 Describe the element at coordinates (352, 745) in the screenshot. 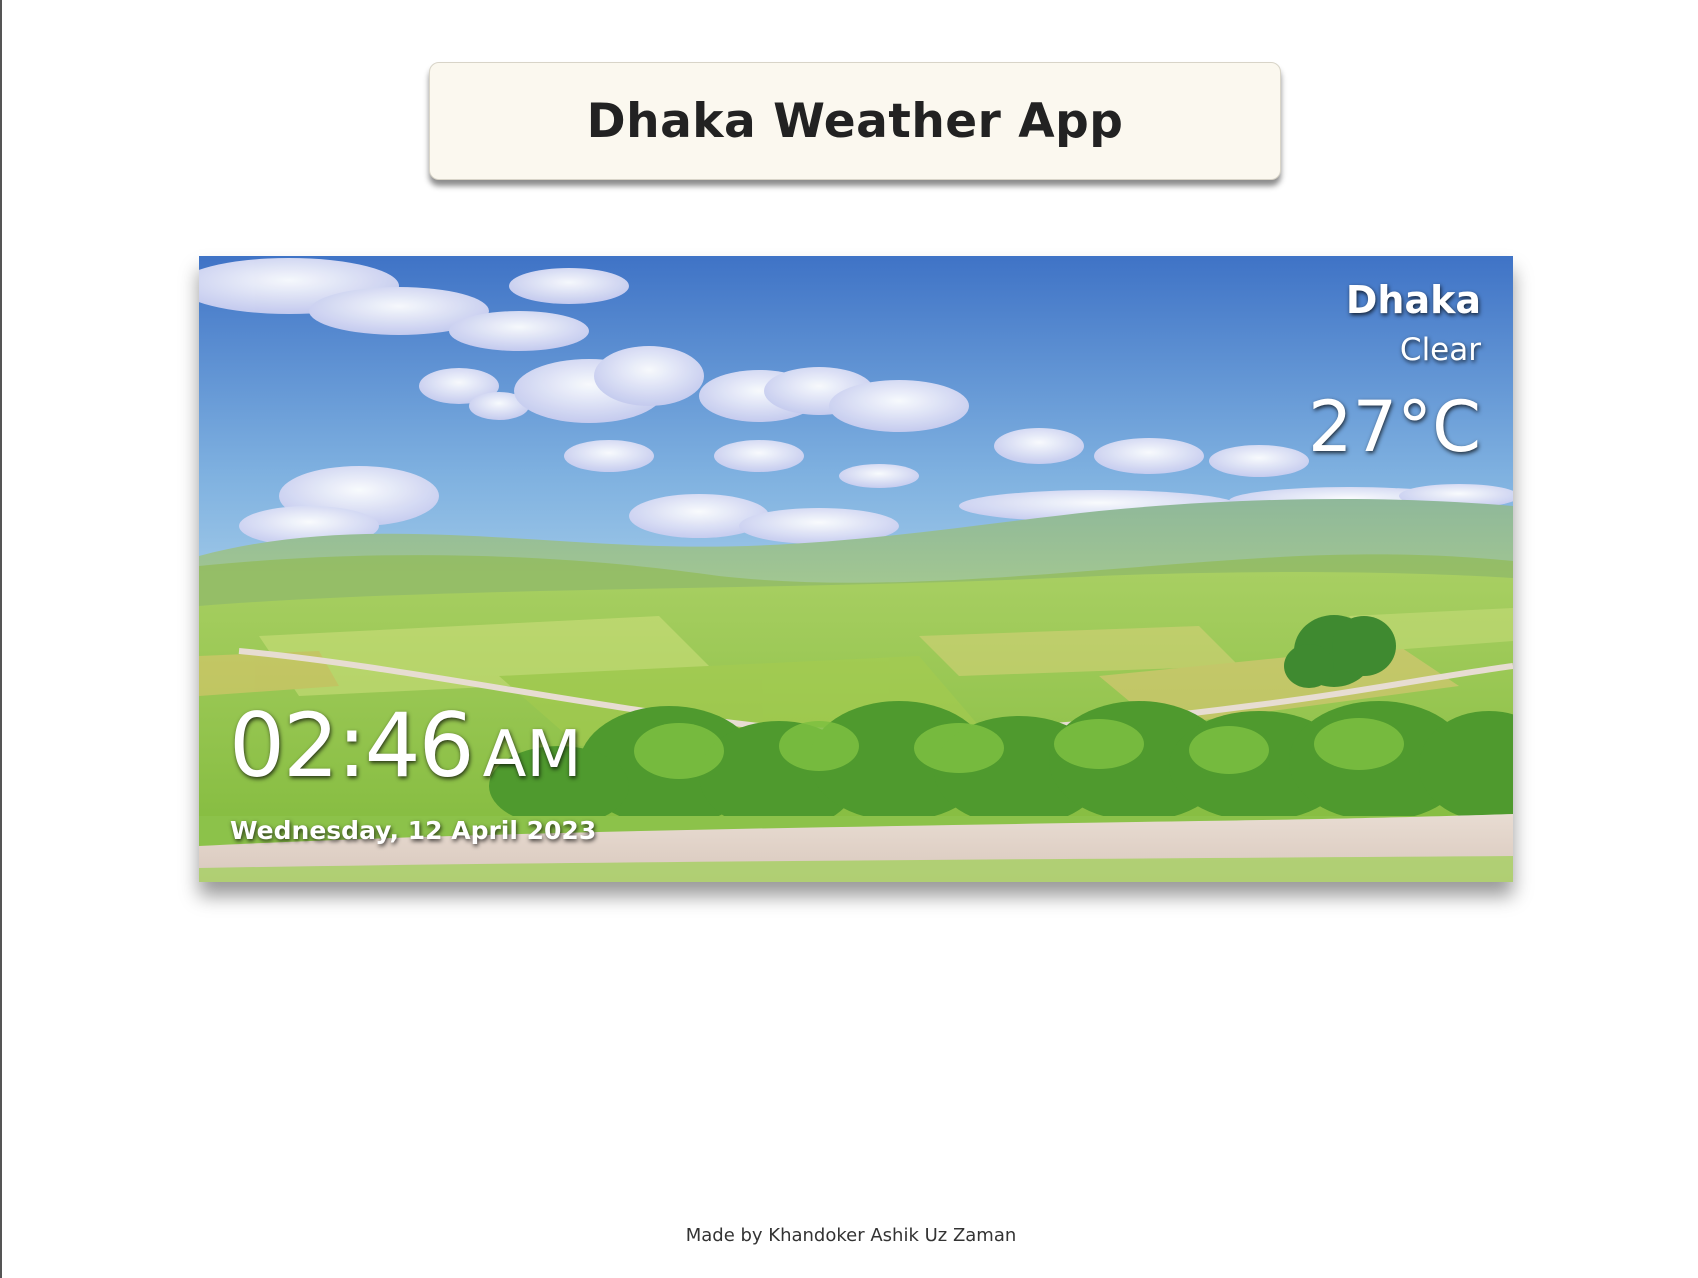

I see `clock-time: 02:46` at that location.